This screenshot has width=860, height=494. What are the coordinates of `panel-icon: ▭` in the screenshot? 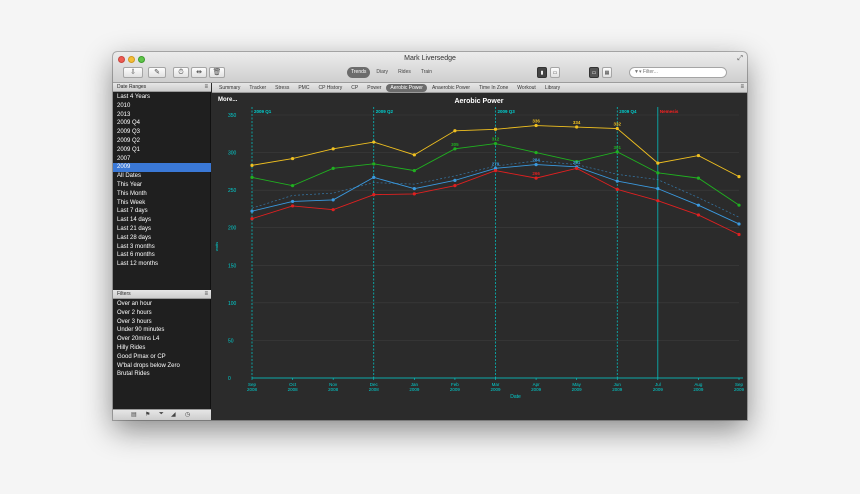 It's located at (555, 73).